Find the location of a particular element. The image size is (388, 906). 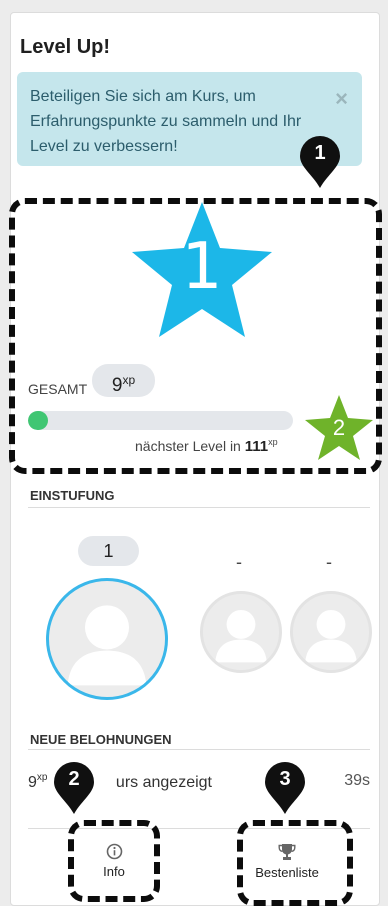

rank-badge: 1 is located at coordinates (108, 551).